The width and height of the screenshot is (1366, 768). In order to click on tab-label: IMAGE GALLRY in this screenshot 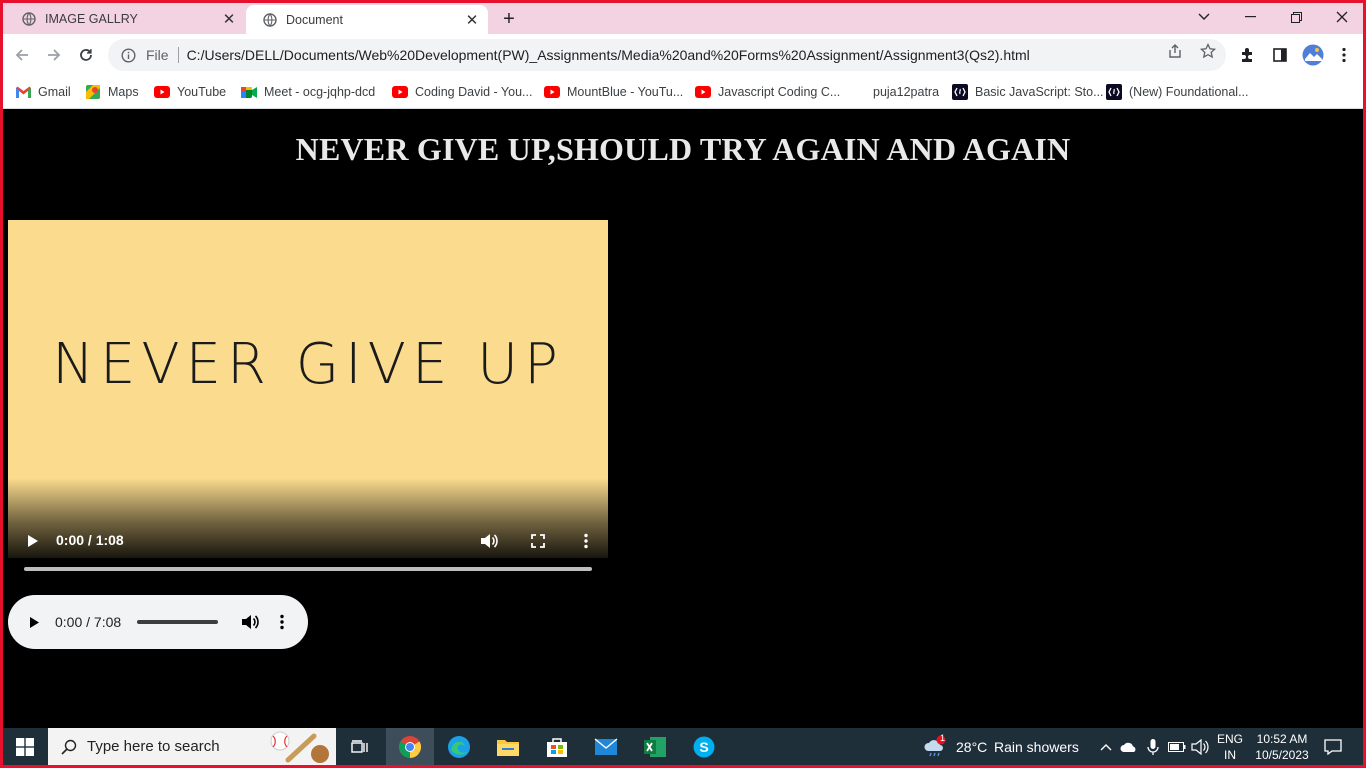, I will do `click(91, 18)`.